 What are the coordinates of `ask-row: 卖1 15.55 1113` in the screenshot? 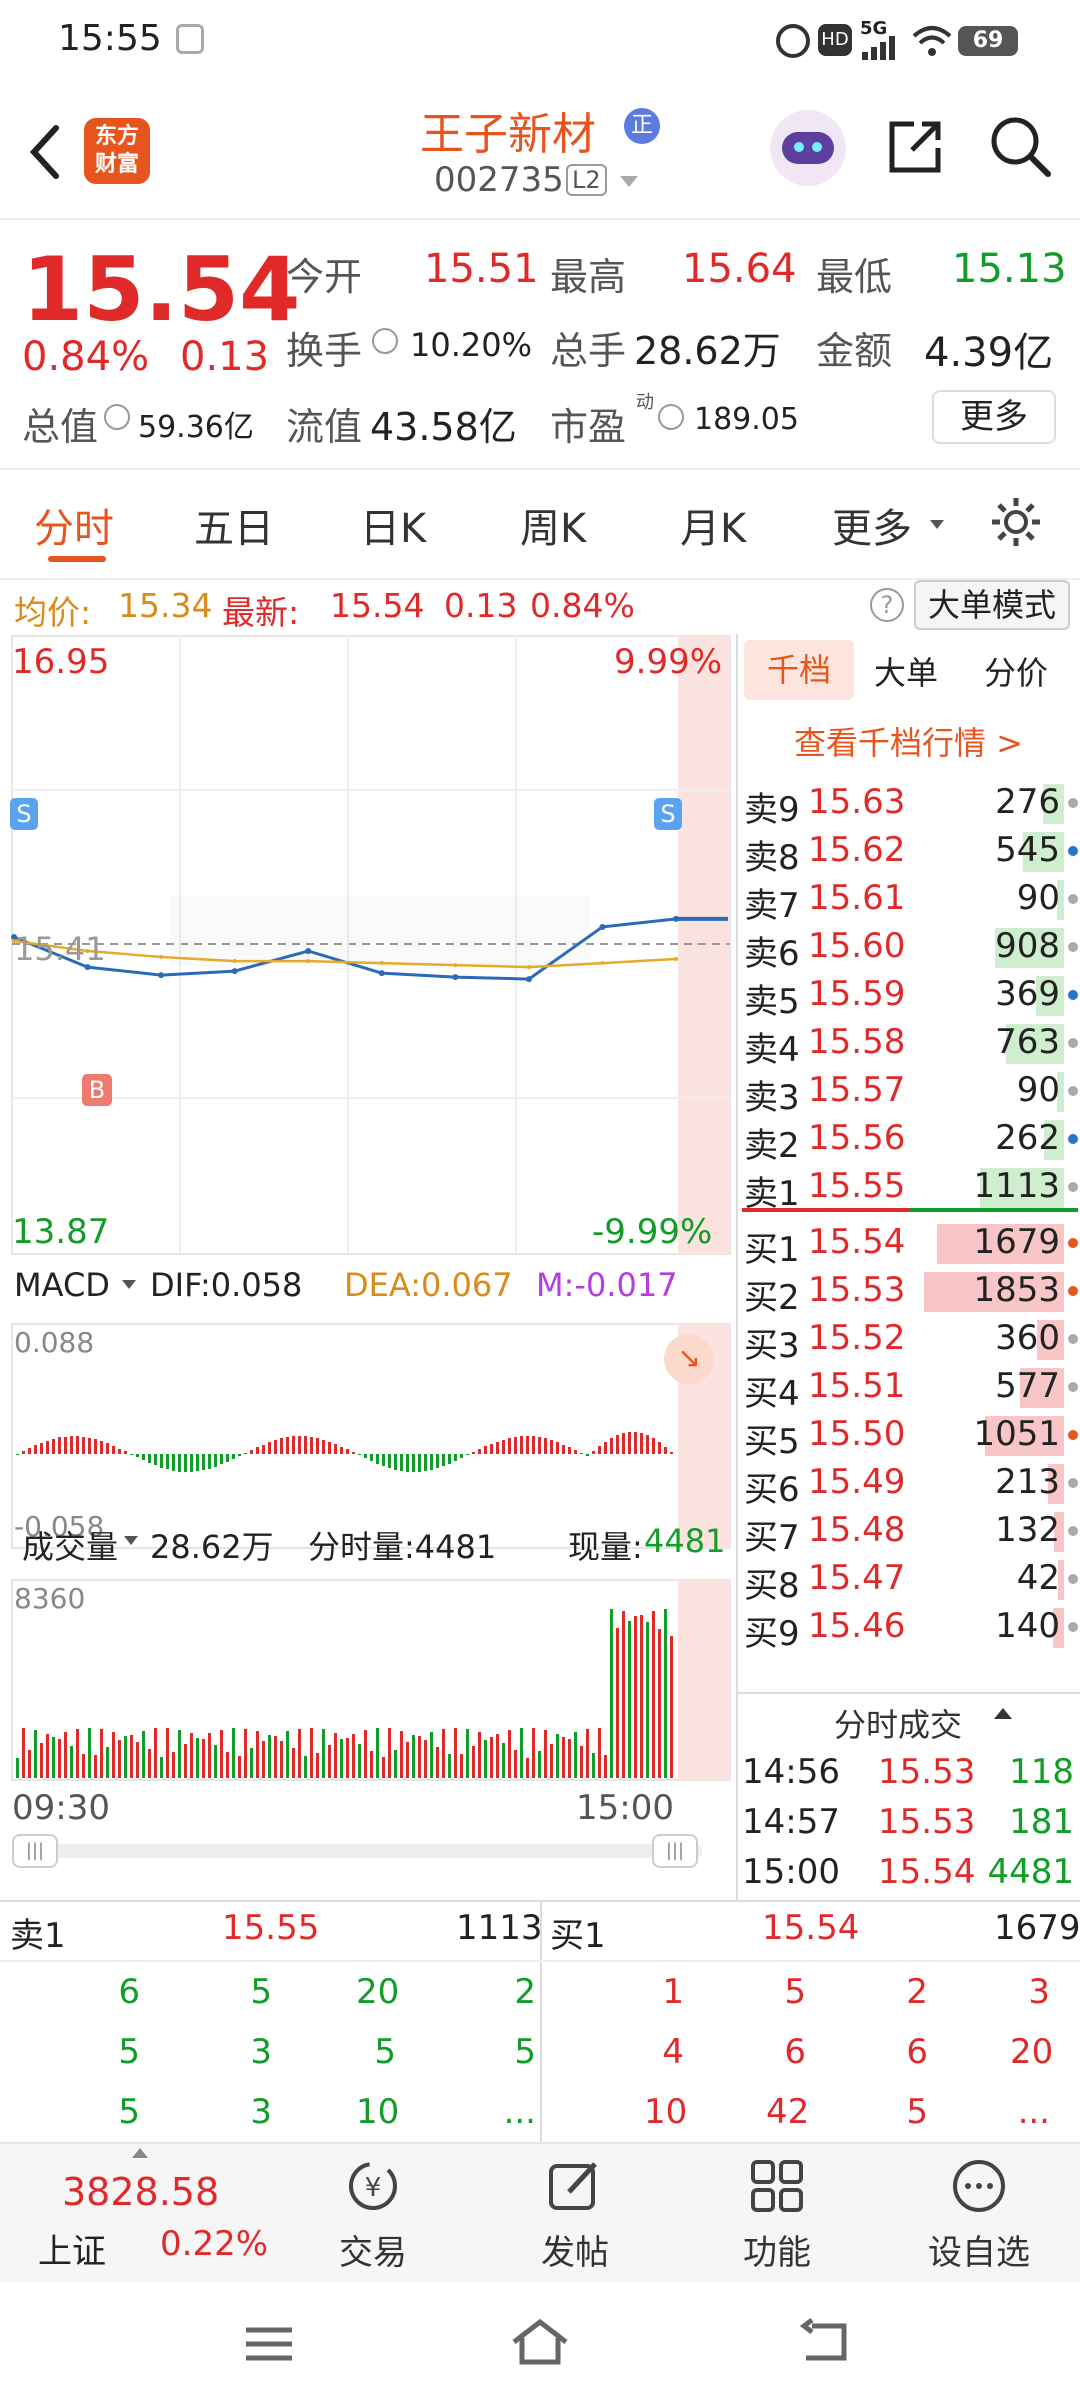 It's located at (909, 1190).